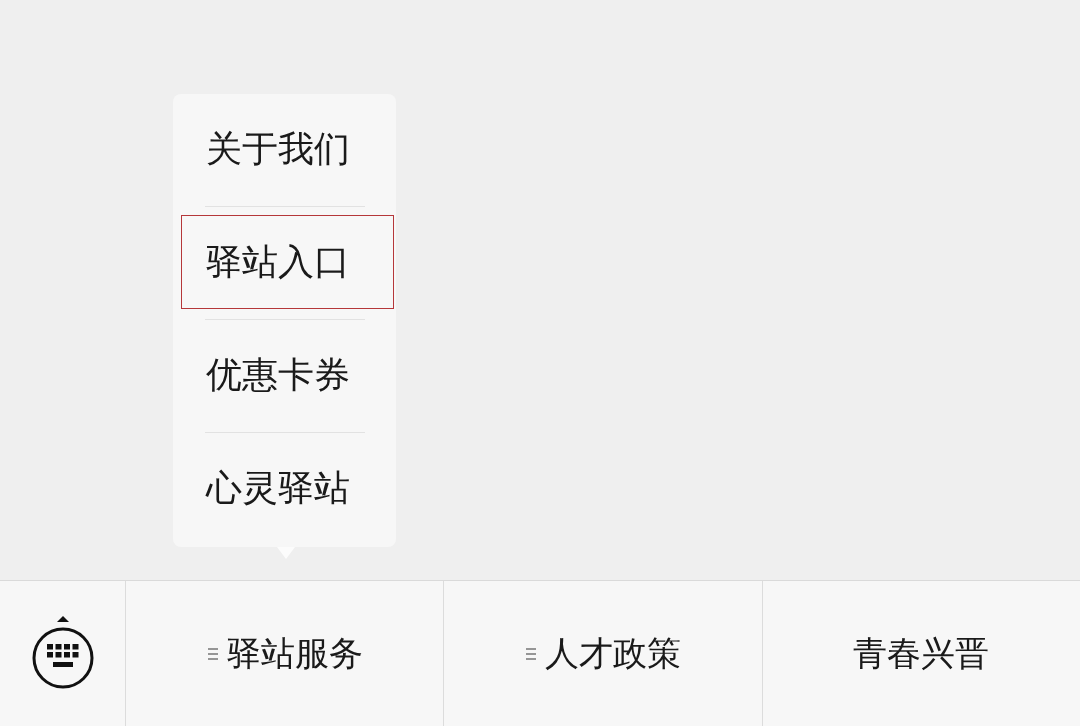 The width and height of the screenshot is (1080, 726). I want to click on menu-item: 驿站入口, so click(287, 262).